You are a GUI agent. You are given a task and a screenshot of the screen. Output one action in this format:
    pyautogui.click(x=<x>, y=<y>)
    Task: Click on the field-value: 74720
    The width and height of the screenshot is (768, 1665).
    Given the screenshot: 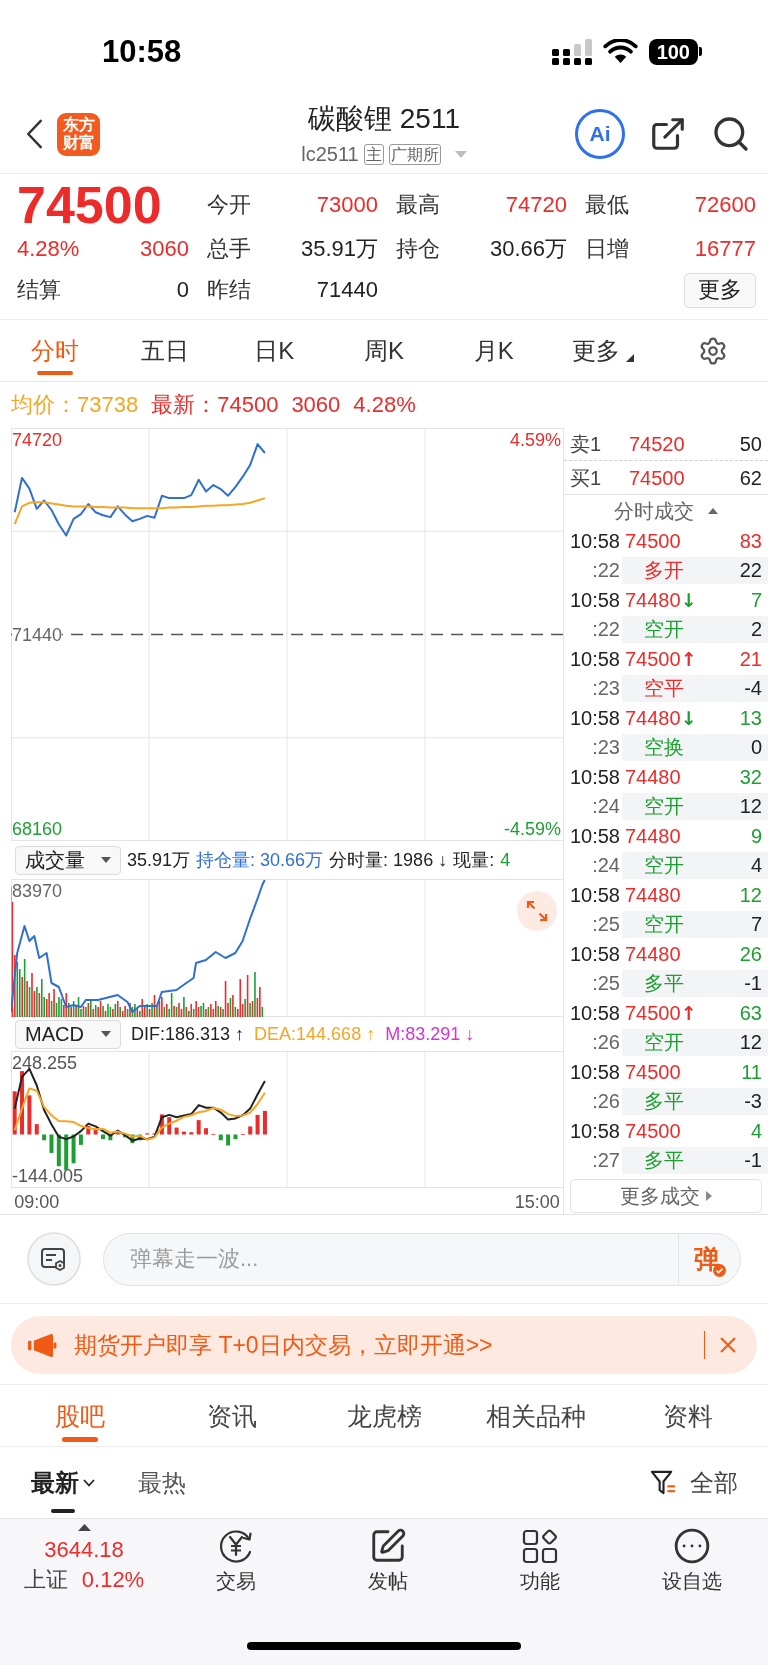 What is the action you would take?
    pyautogui.click(x=536, y=205)
    